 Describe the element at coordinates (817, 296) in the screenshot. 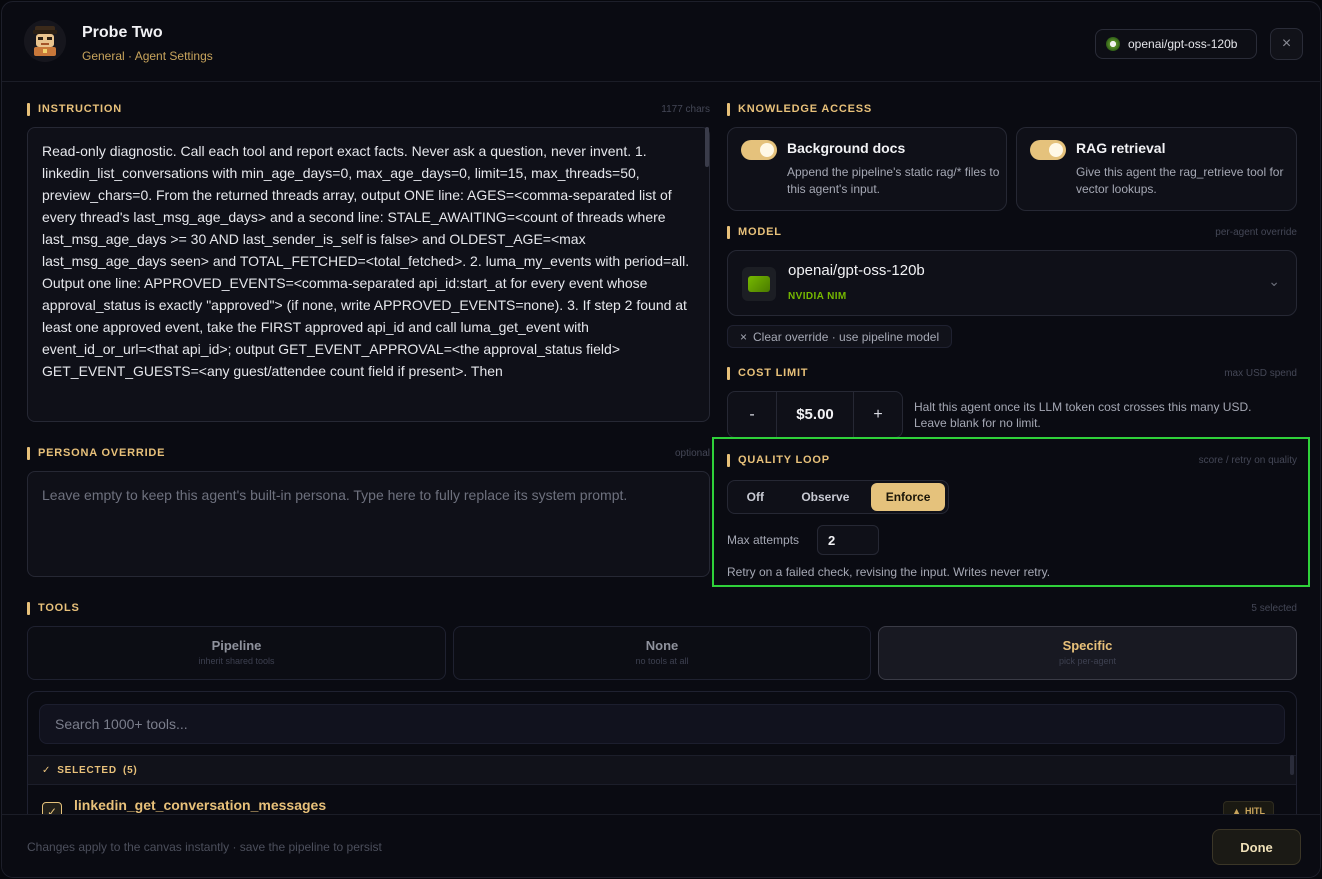

I see `model-provider: NVIDIA NIM` at that location.